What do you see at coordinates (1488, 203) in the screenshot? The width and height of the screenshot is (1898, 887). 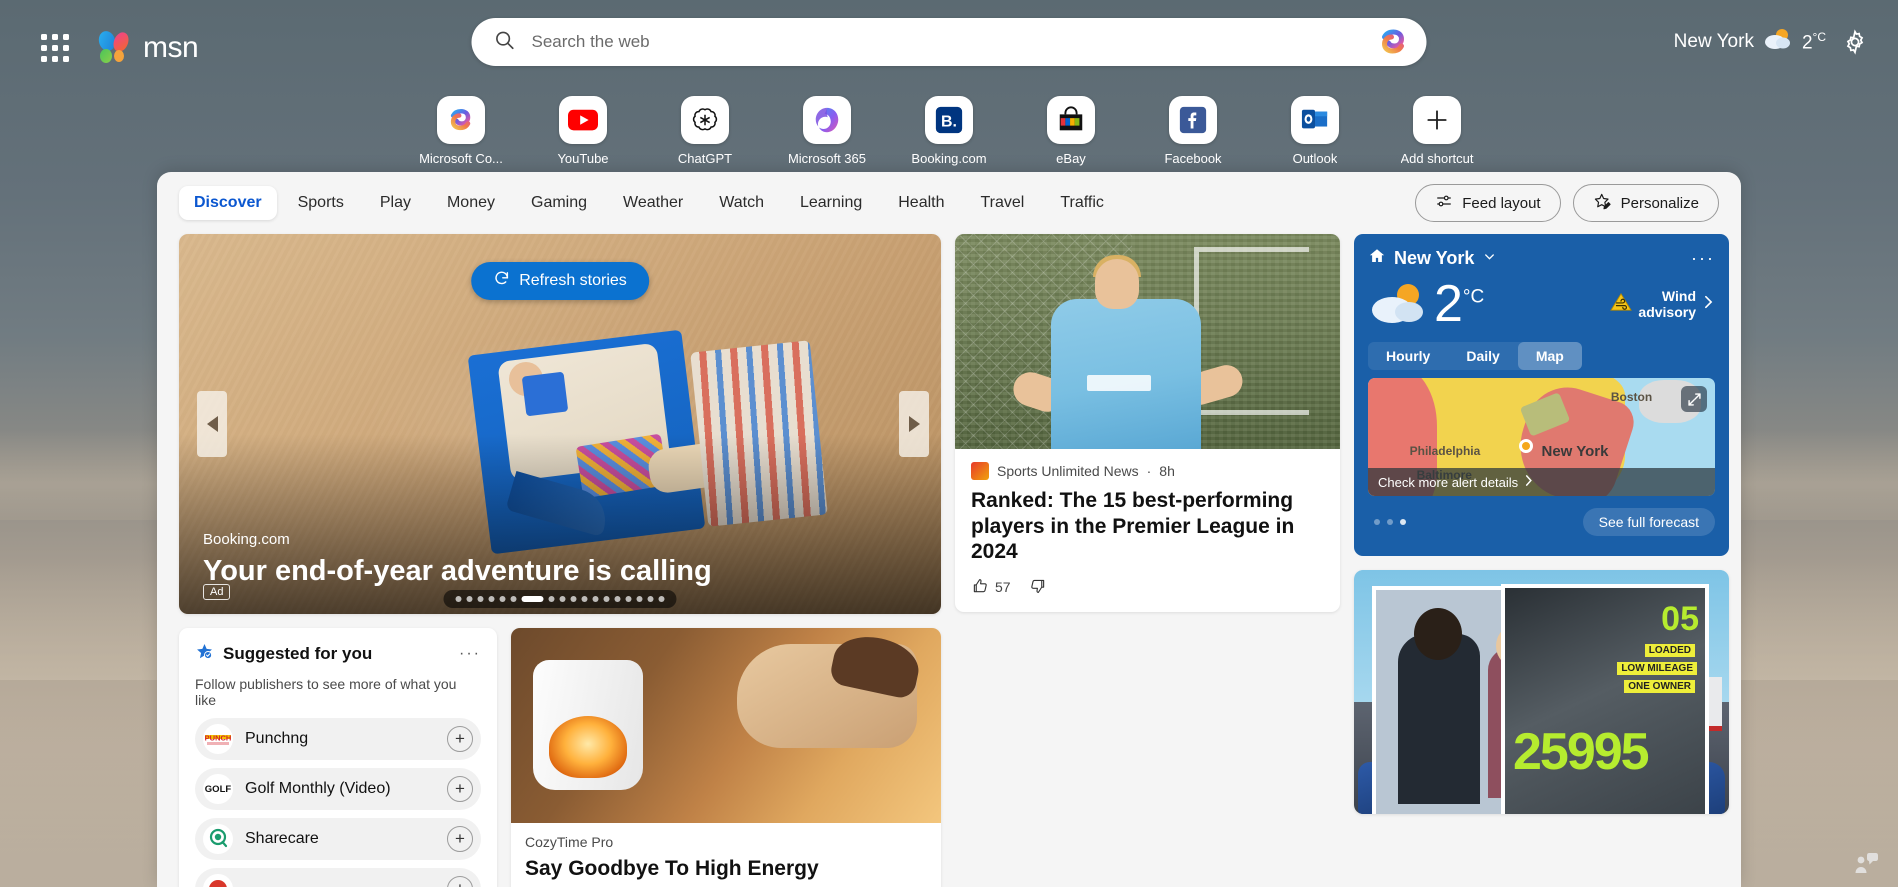 I see `feed-layout-button: Feed layout` at bounding box center [1488, 203].